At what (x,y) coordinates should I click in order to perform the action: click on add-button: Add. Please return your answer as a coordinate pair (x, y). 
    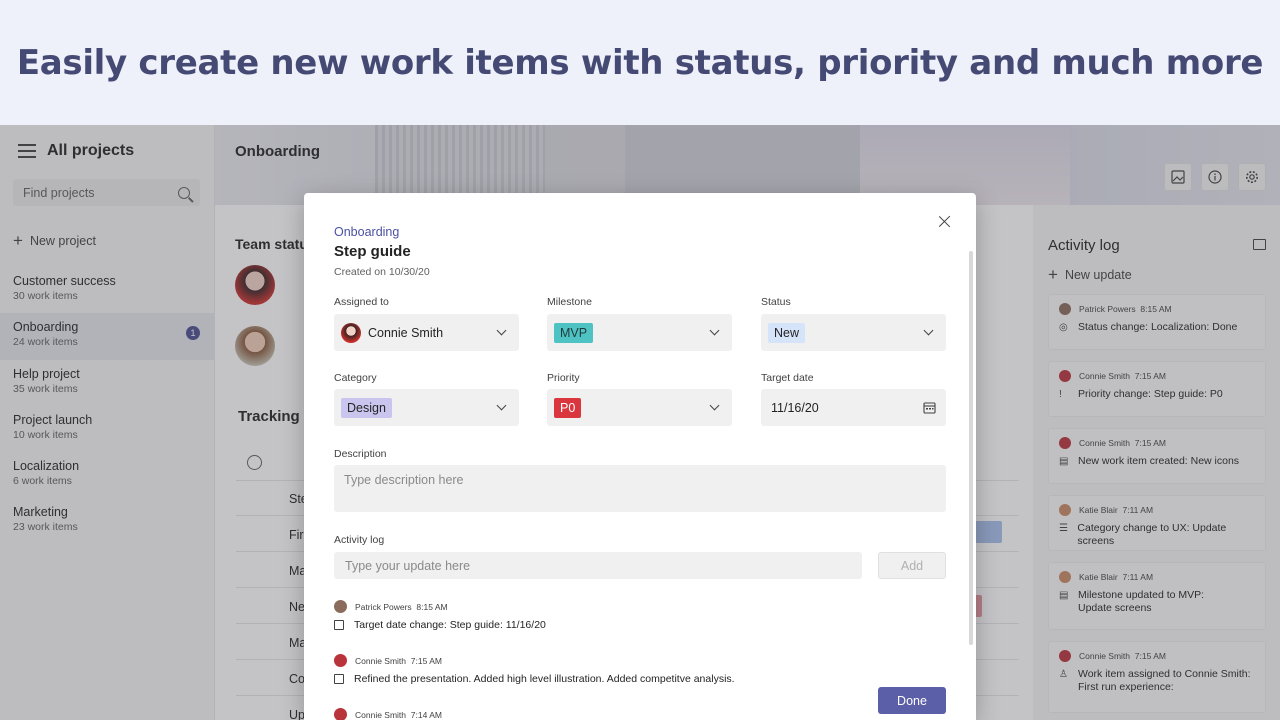
    Looking at the image, I should click on (912, 565).